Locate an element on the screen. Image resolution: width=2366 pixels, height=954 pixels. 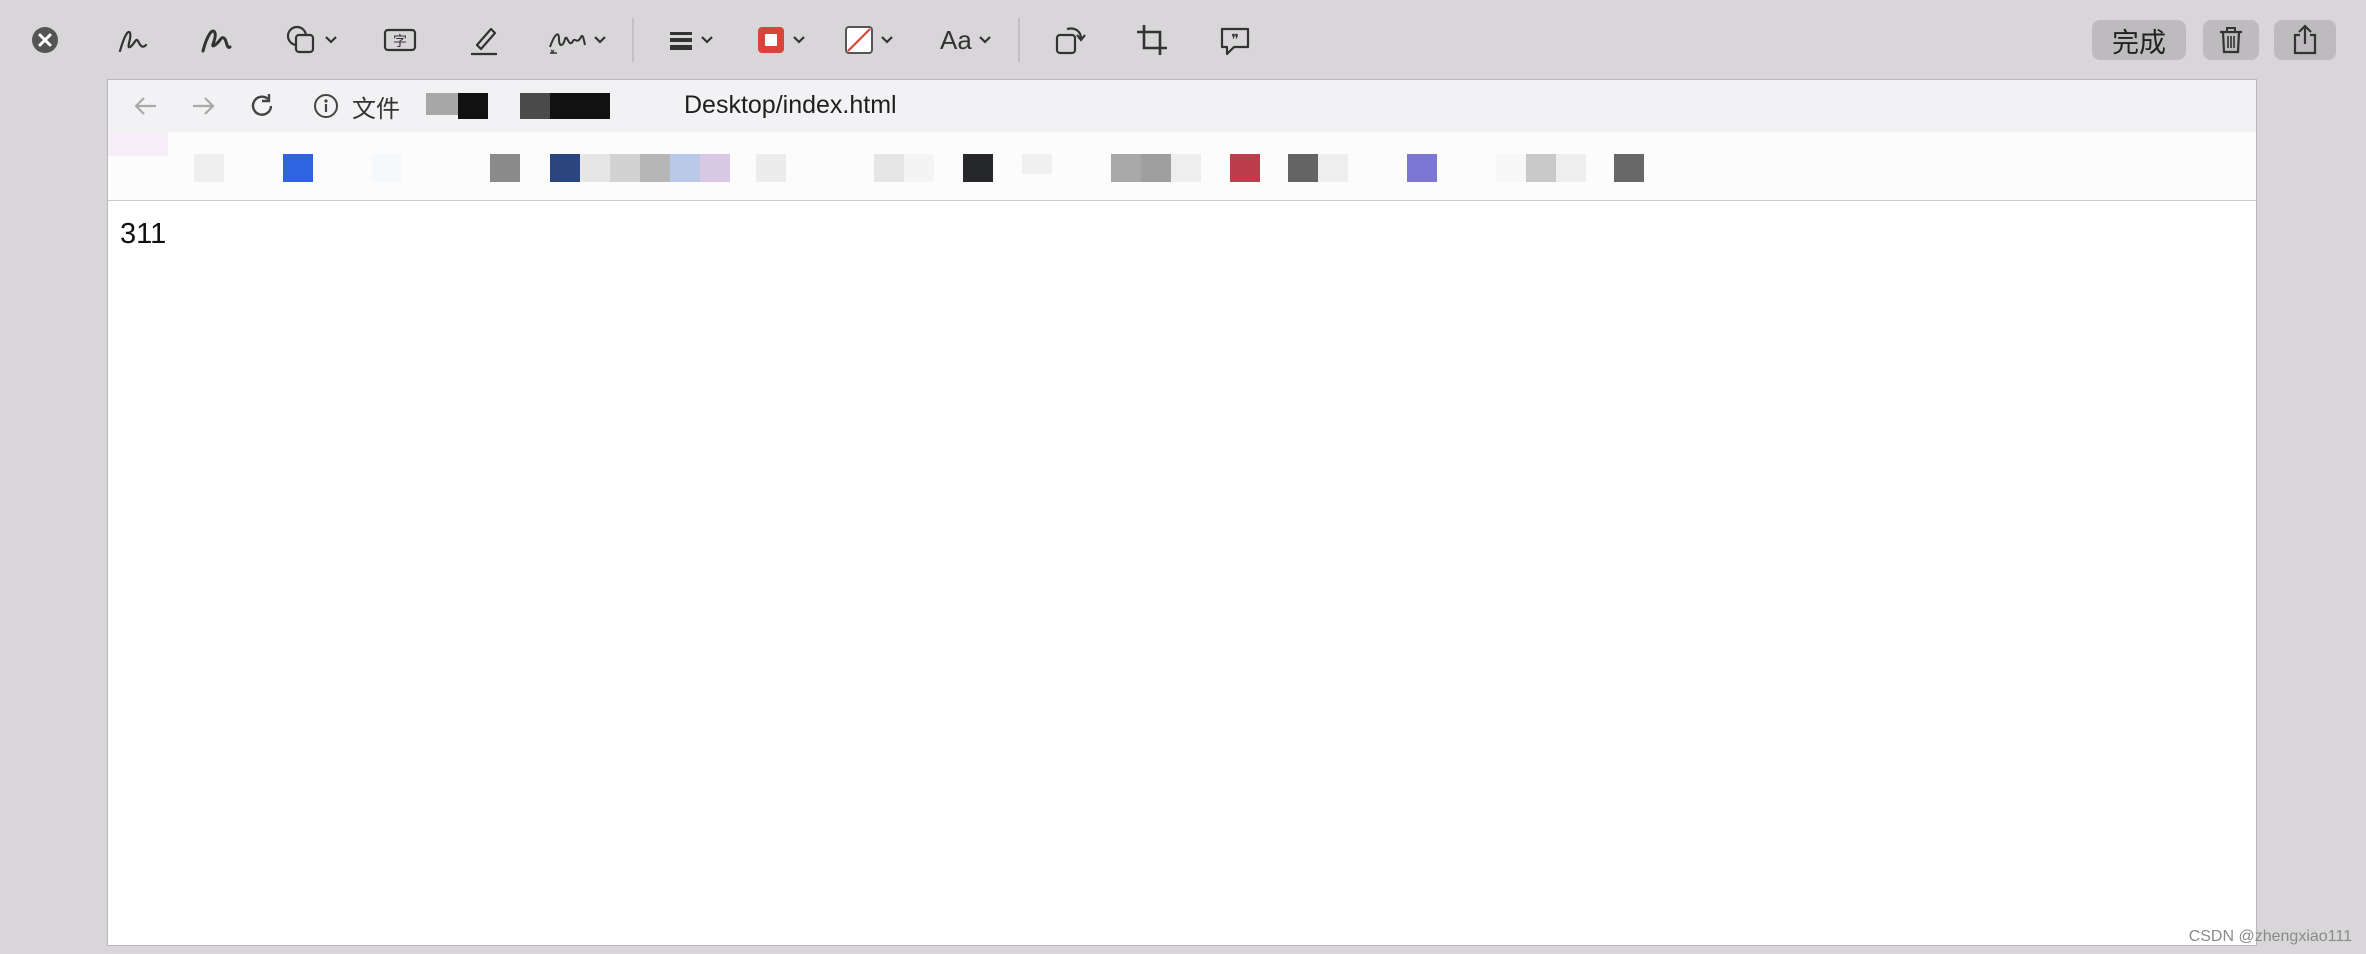
shapes-icon is located at coordinates (300, 39).